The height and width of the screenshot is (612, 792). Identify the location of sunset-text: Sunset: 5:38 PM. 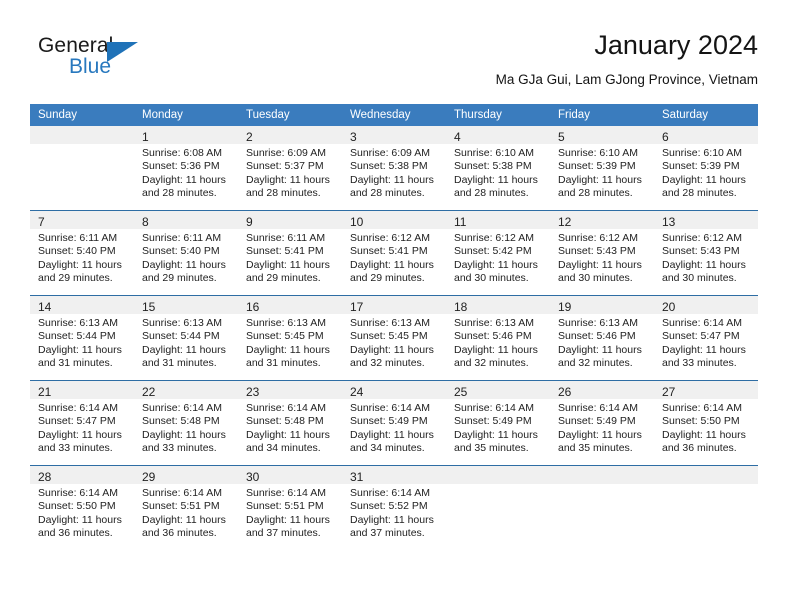
(389, 166).